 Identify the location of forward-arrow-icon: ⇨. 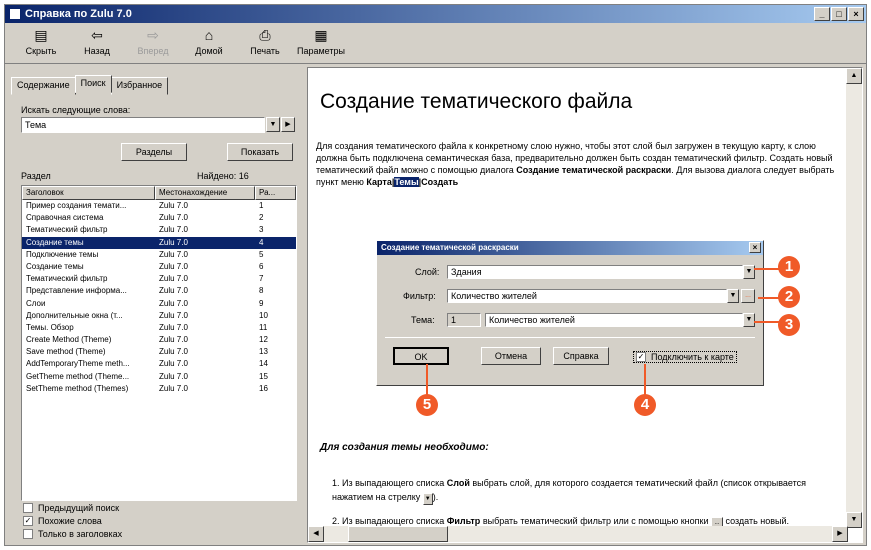
(153, 35).